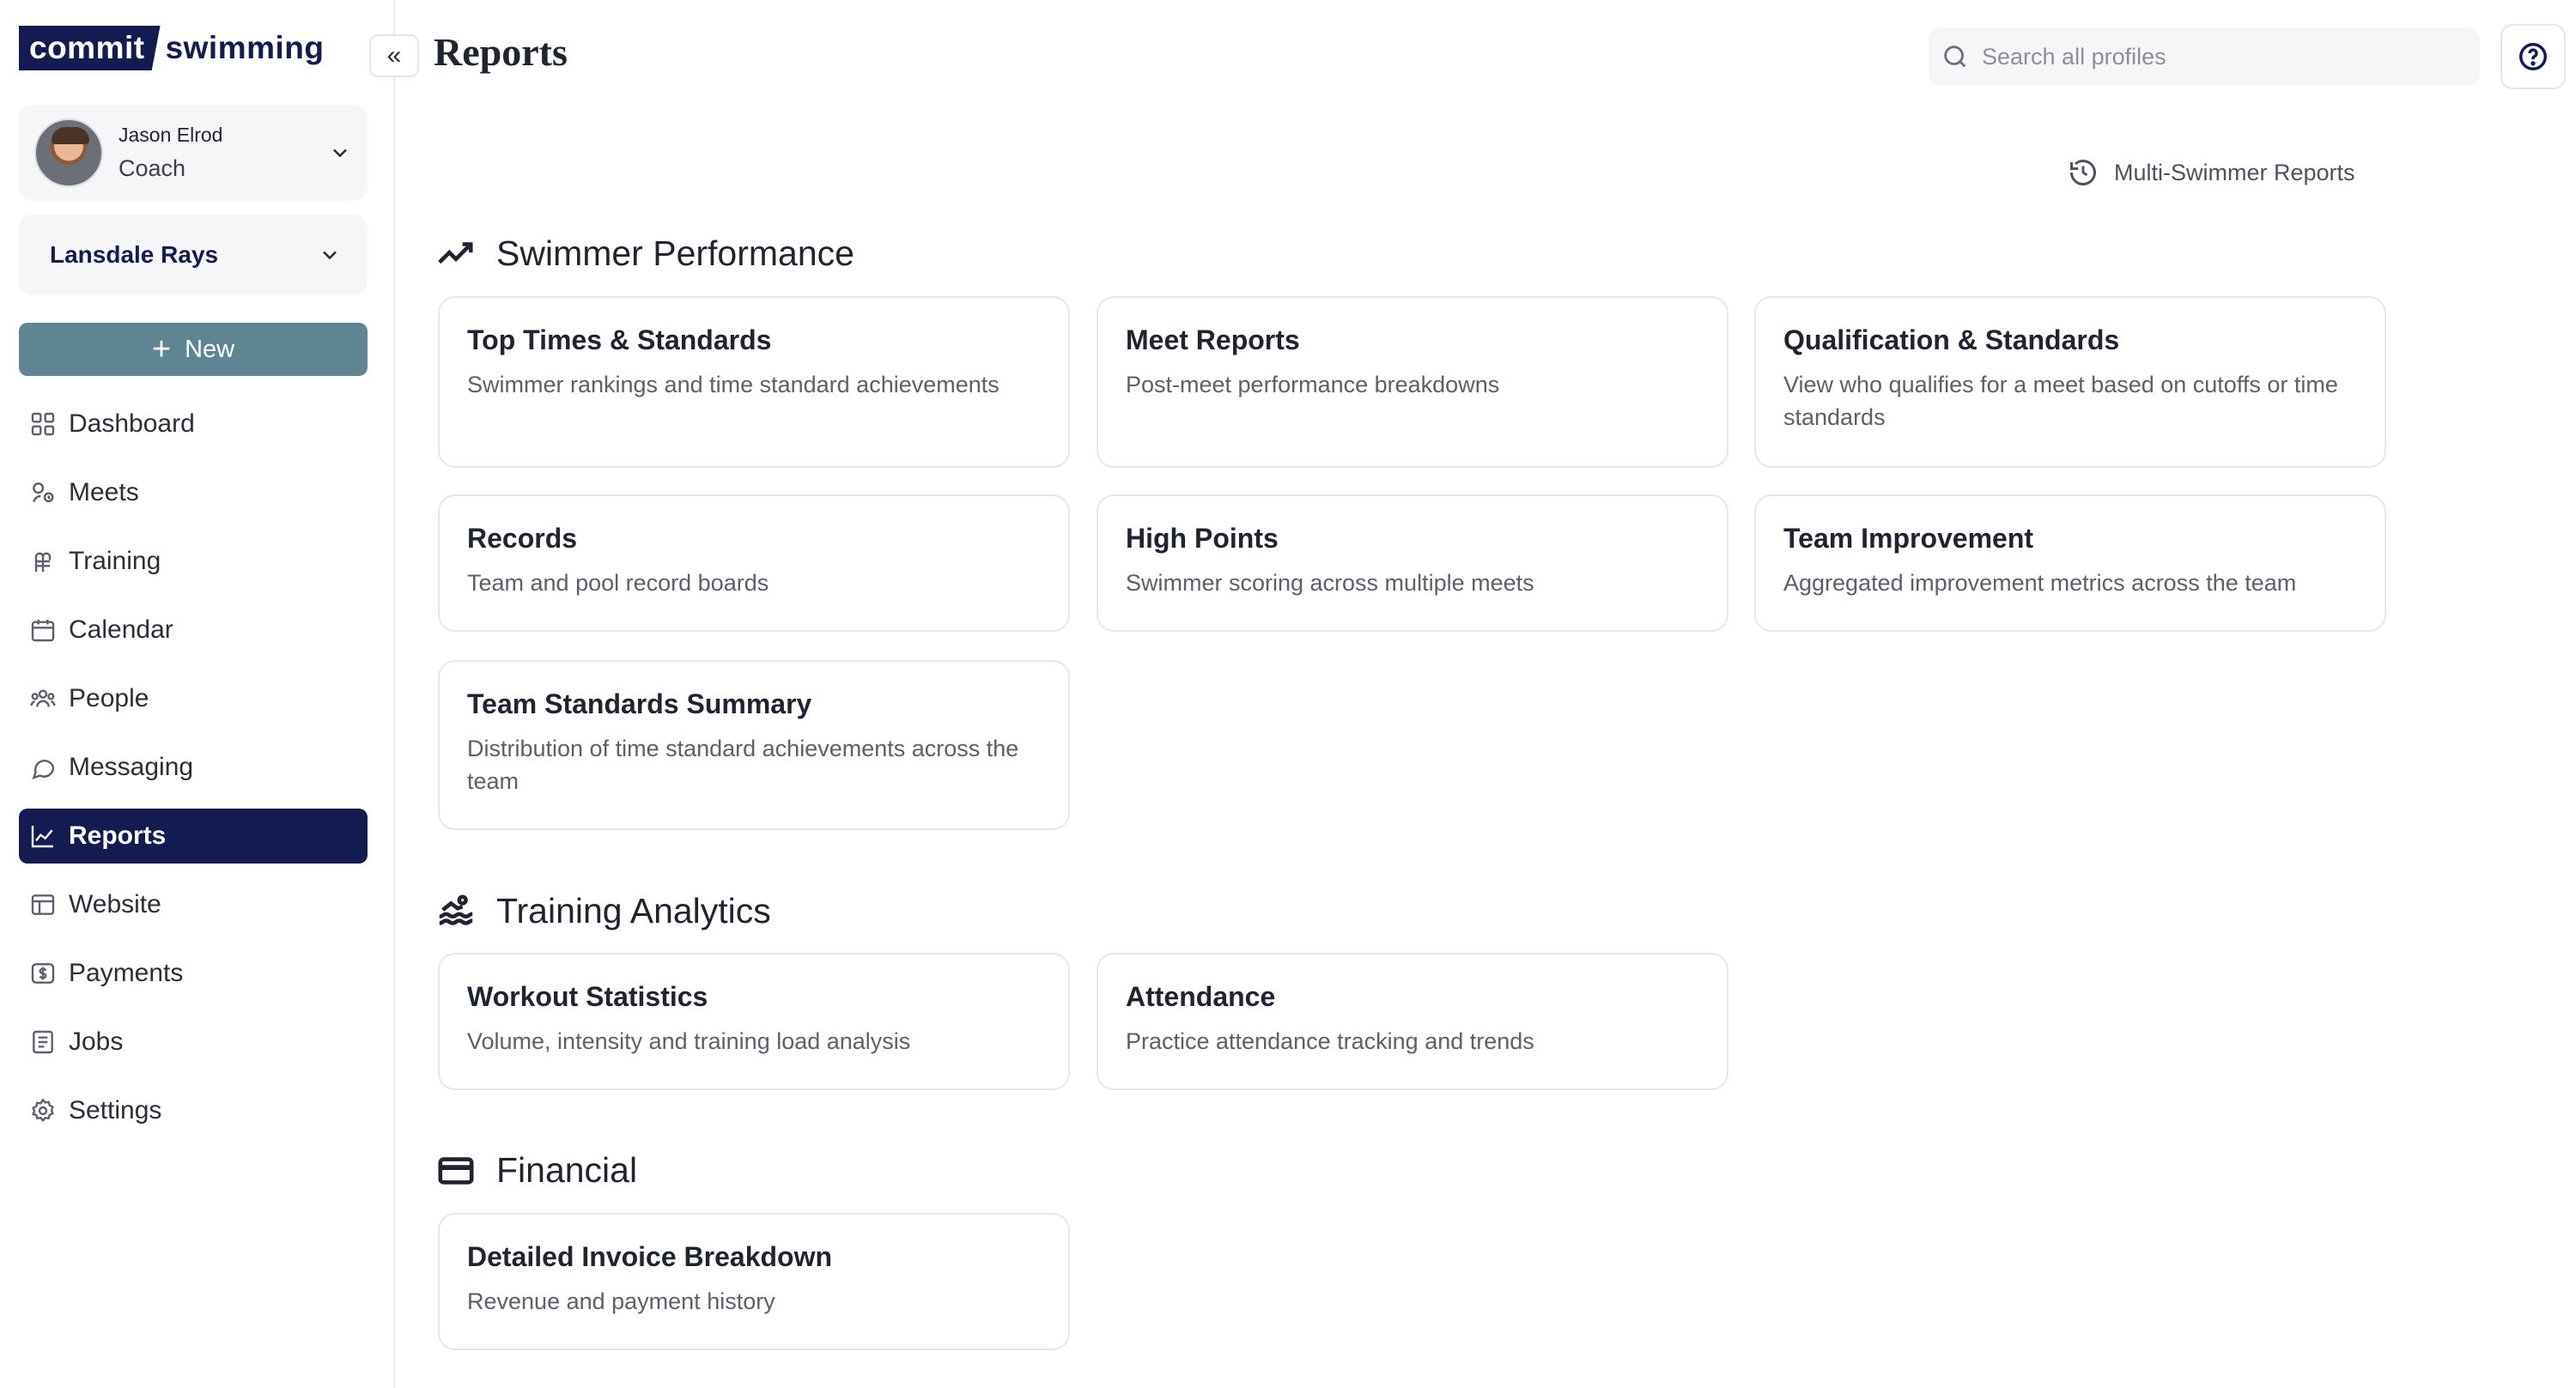 The image size is (2576, 1388). Describe the element at coordinates (43, 631) in the screenshot. I see `calendar-icon` at that location.